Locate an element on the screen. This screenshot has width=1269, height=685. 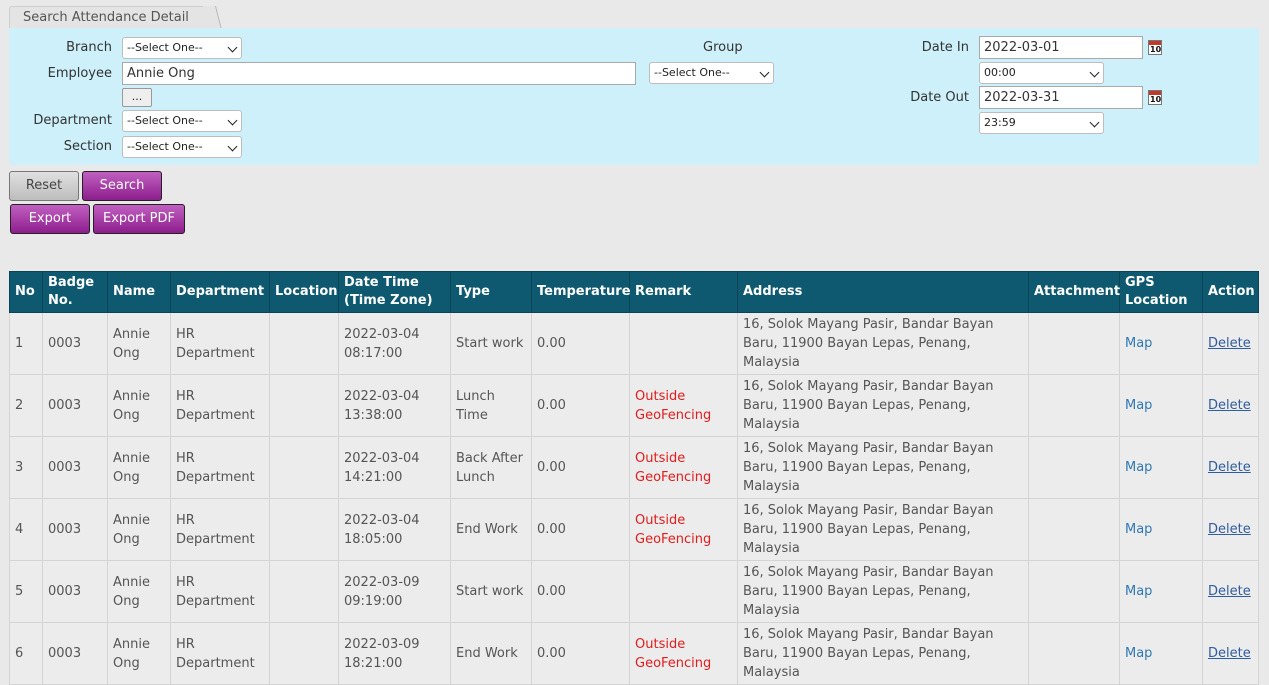
branch-label: Branch is located at coordinates (89, 47).